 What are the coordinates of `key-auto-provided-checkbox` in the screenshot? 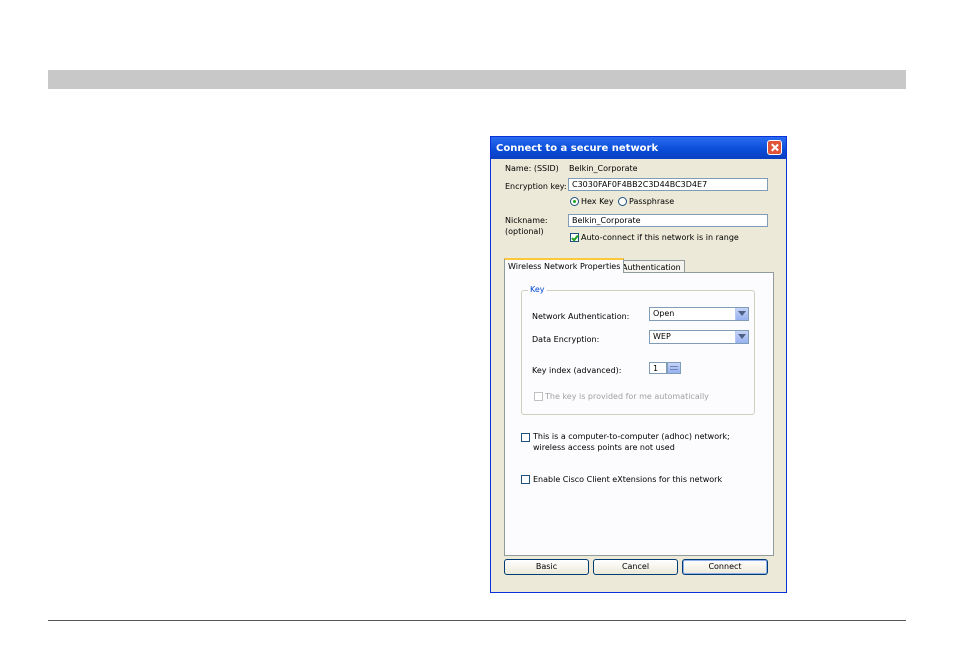 It's located at (538, 396).